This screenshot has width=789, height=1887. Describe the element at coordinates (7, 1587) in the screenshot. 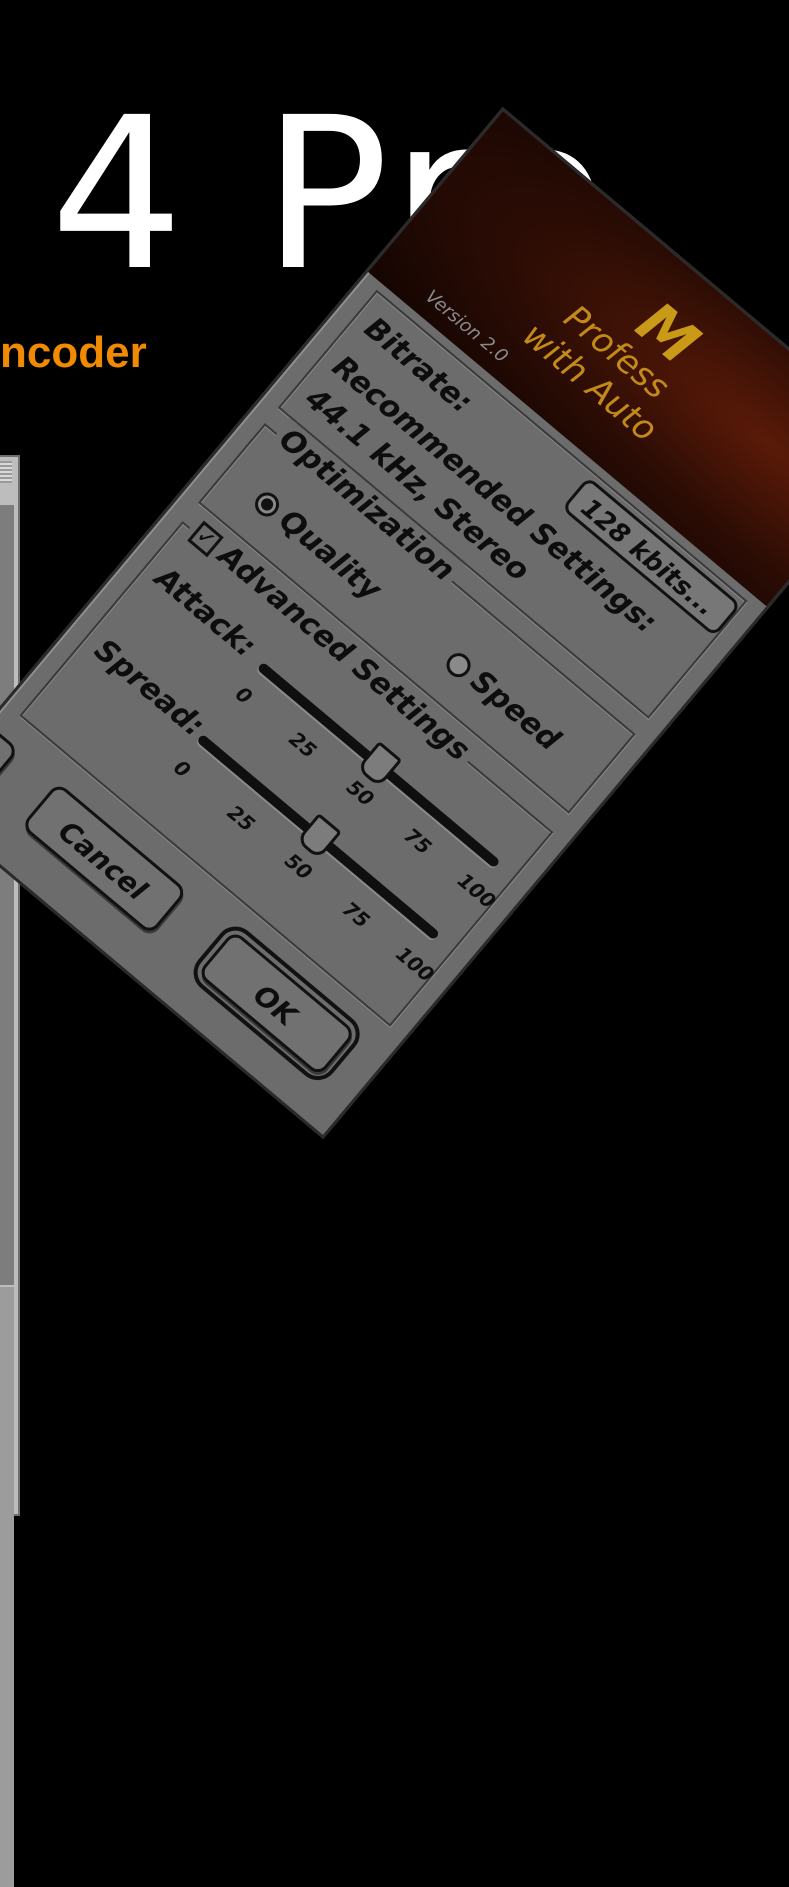

I see `window-lower-panel` at that location.